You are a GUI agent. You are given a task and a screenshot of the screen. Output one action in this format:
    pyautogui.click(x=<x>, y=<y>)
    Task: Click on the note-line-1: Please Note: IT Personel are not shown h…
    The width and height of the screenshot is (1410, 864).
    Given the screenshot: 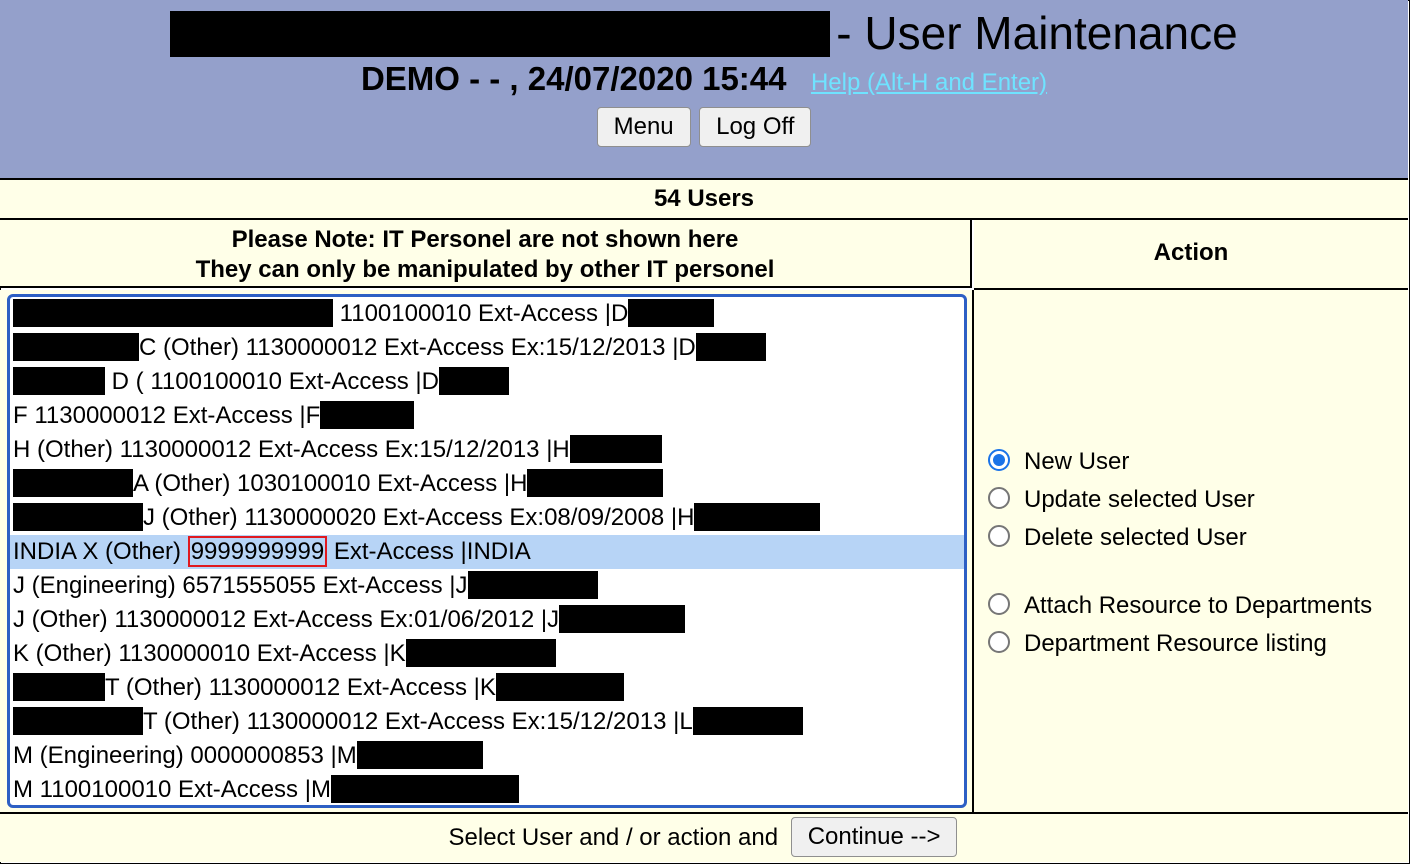 What is the action you would take?
    pyautogui.click(x=485, y=239)
    